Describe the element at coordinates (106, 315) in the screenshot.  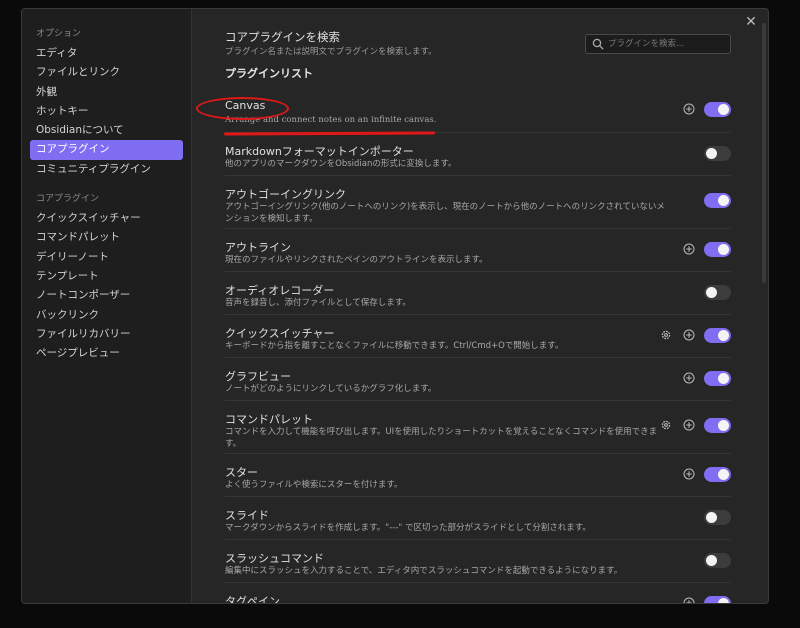
I see `sidebar-core-plugin-5: バックリンク` at that location.